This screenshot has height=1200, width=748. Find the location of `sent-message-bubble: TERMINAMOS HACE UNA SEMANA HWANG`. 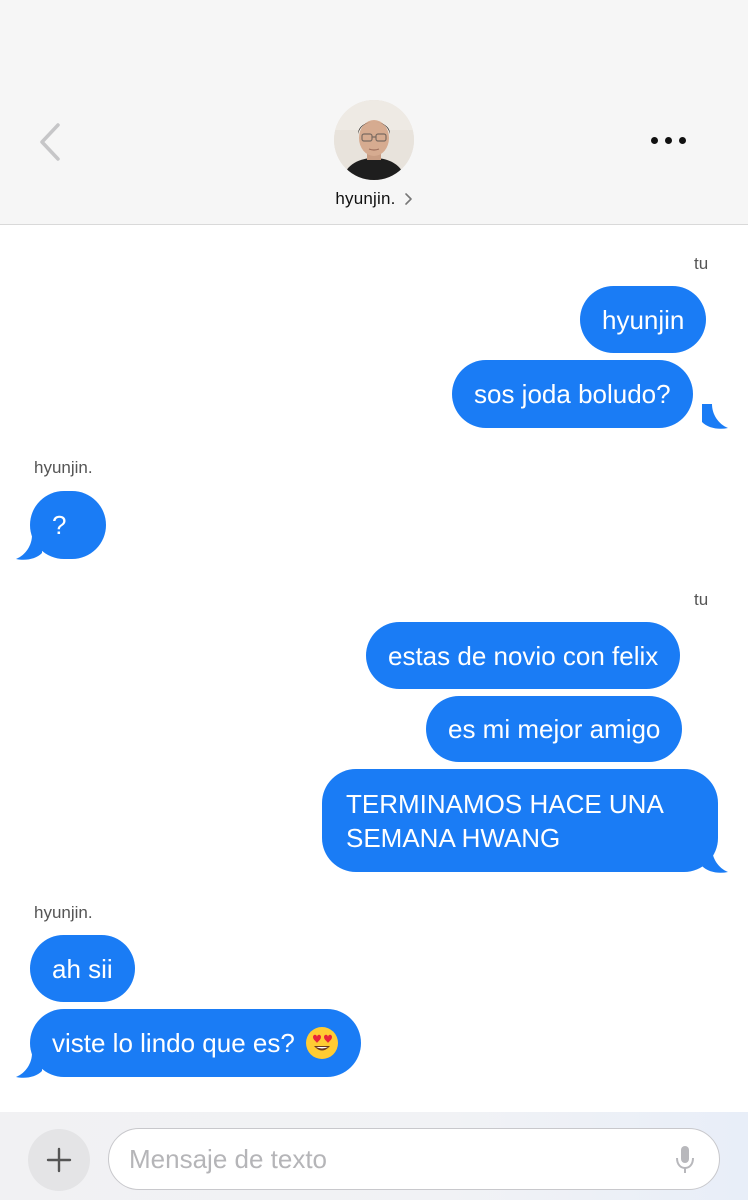

sent-message-bubble: TERMINAMOS HACE UNA SEMANA HWANG is located at coordinates (520, 820).